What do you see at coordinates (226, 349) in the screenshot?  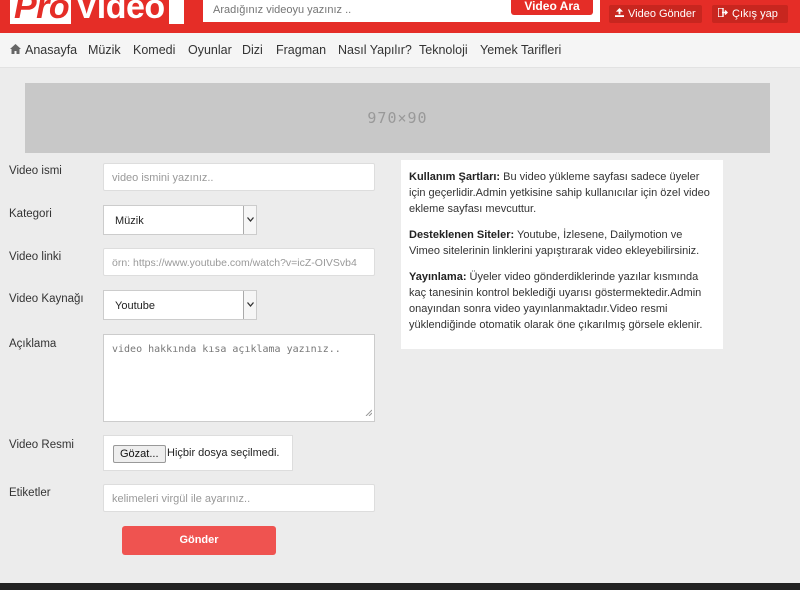 I see `description-placeholder: video hakkında kısa açıklama yazınız..` at bounding box center [226, 349].